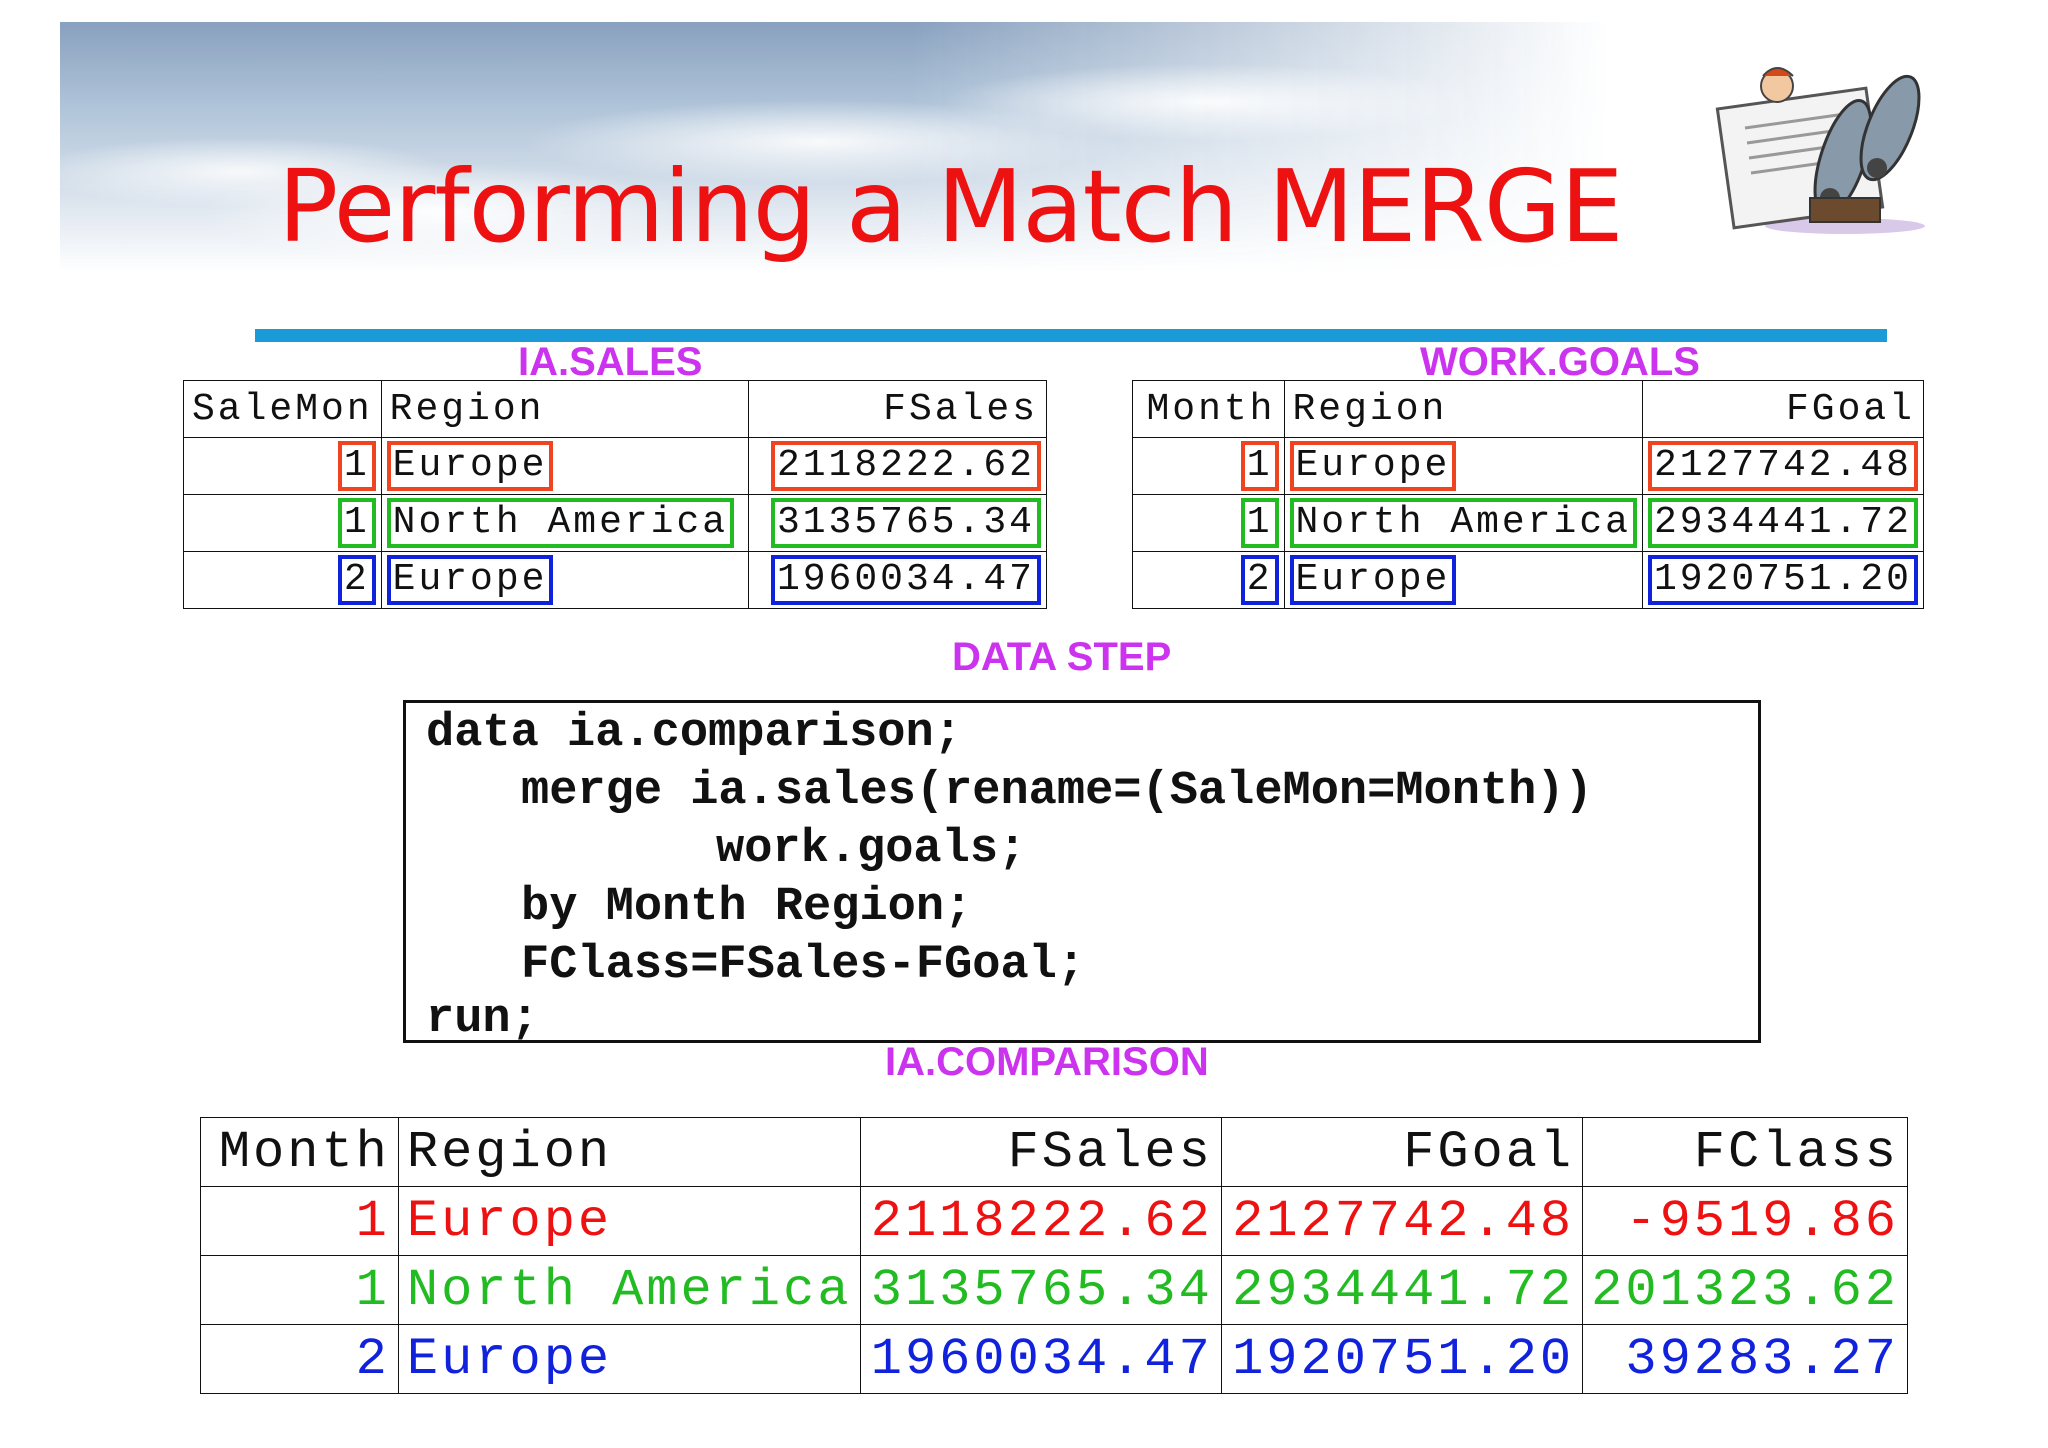 The height and width of the screenshot is (1448, 2048). I want to click on table-row: 1 Europe 2118222.62 2127742.48 -9519.86, so click(1054, 1221).